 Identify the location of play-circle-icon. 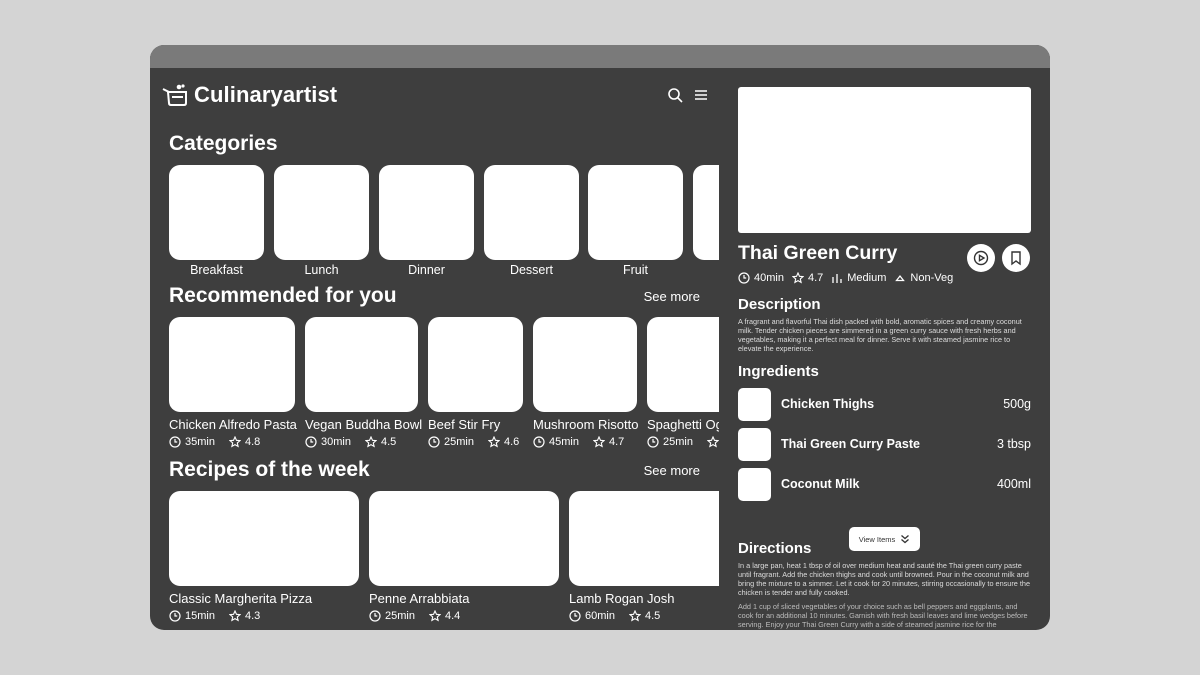
(981, 258).